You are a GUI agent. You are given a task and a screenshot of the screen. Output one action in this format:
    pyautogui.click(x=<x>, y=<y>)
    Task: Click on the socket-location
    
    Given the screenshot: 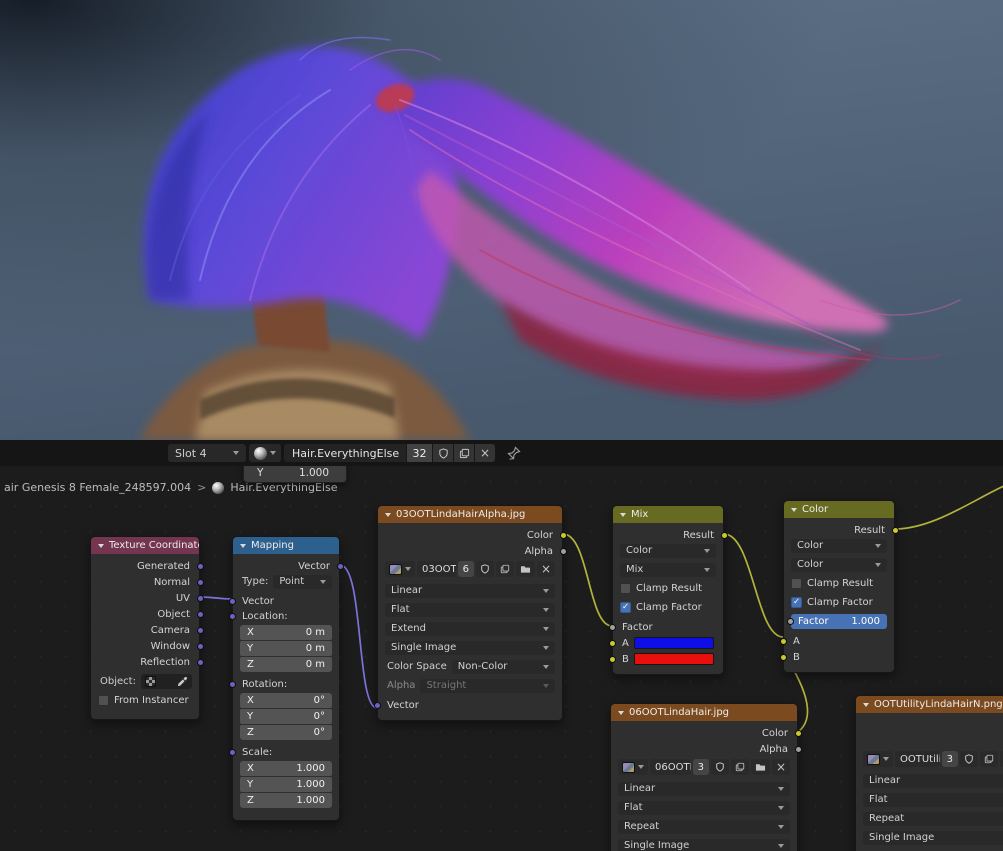 What is the action you would take?
    pyautogui.click(x=232, y=616)
    